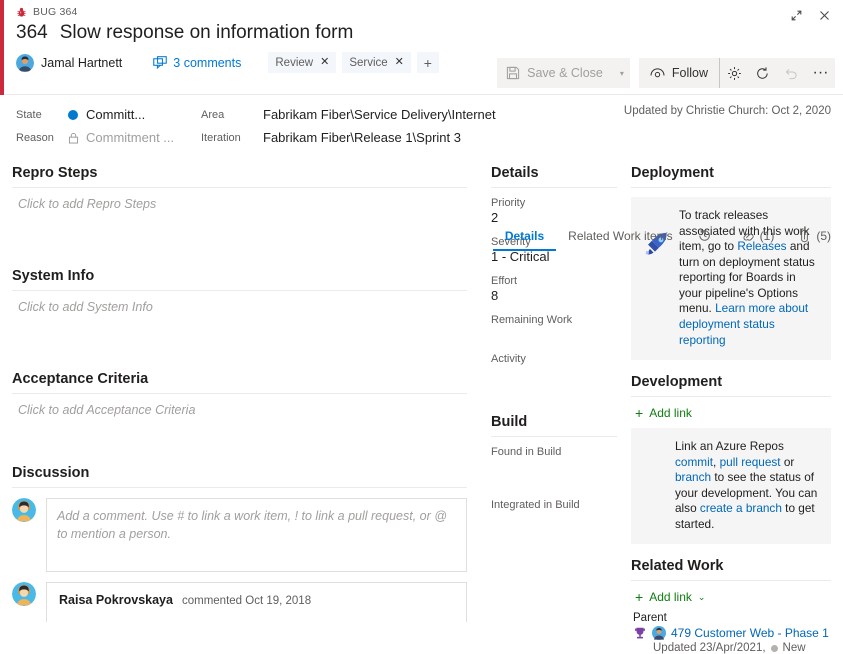 Image resolution: width=843 pixels, height=654 pixels. I want to click on tag-review: Review ✕, so click(302, 62).